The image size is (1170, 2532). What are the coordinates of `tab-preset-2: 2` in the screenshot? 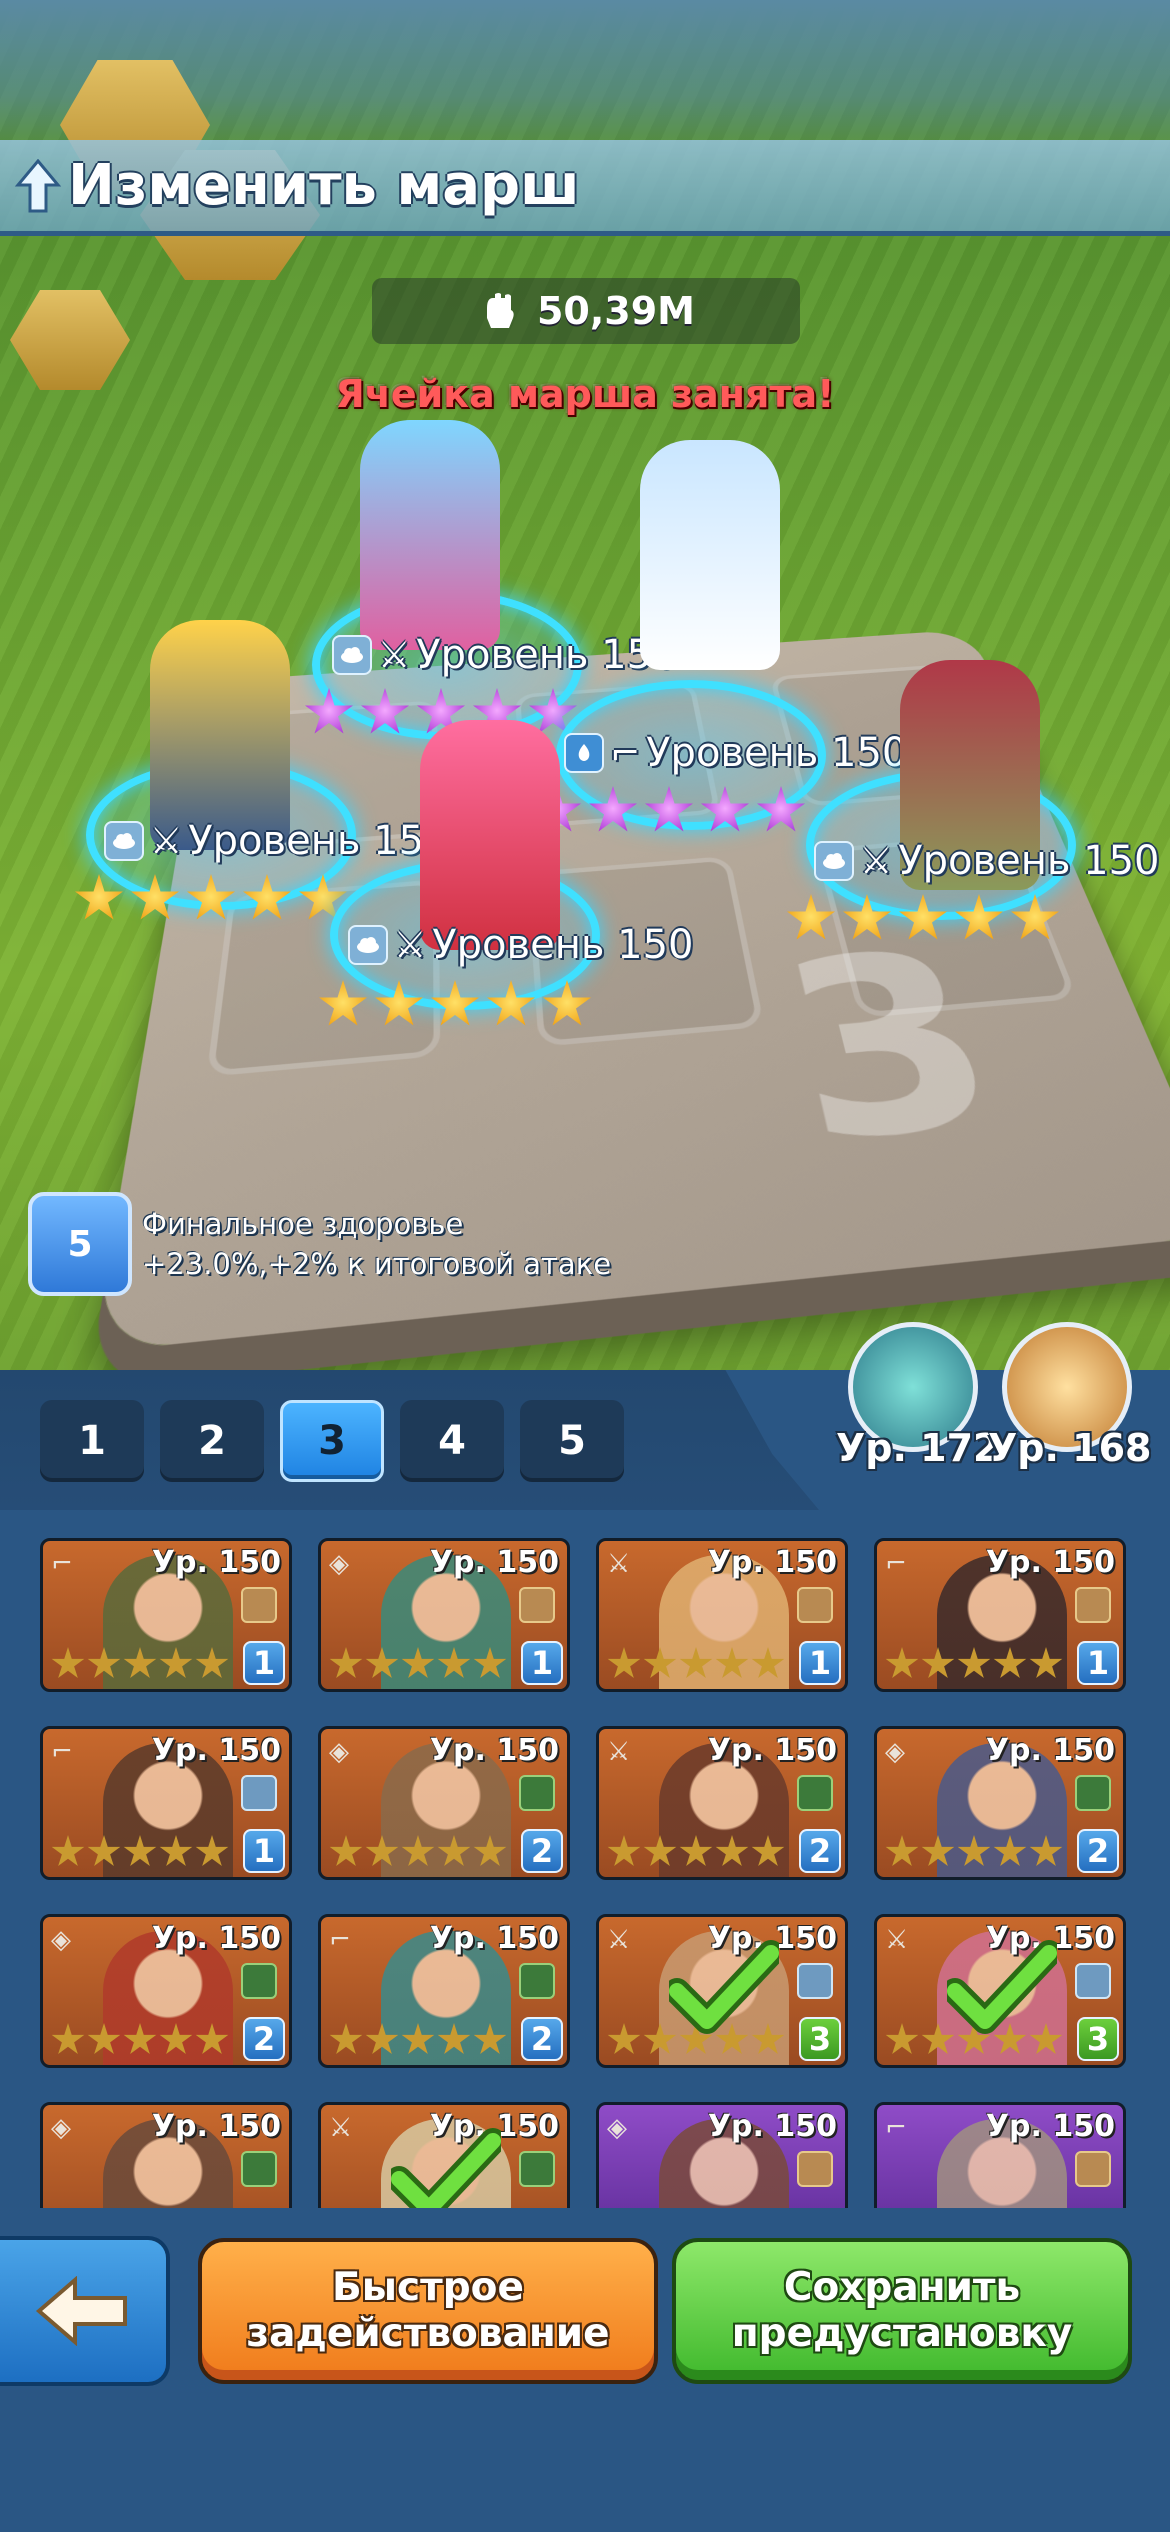 It's located at (212, 1441).